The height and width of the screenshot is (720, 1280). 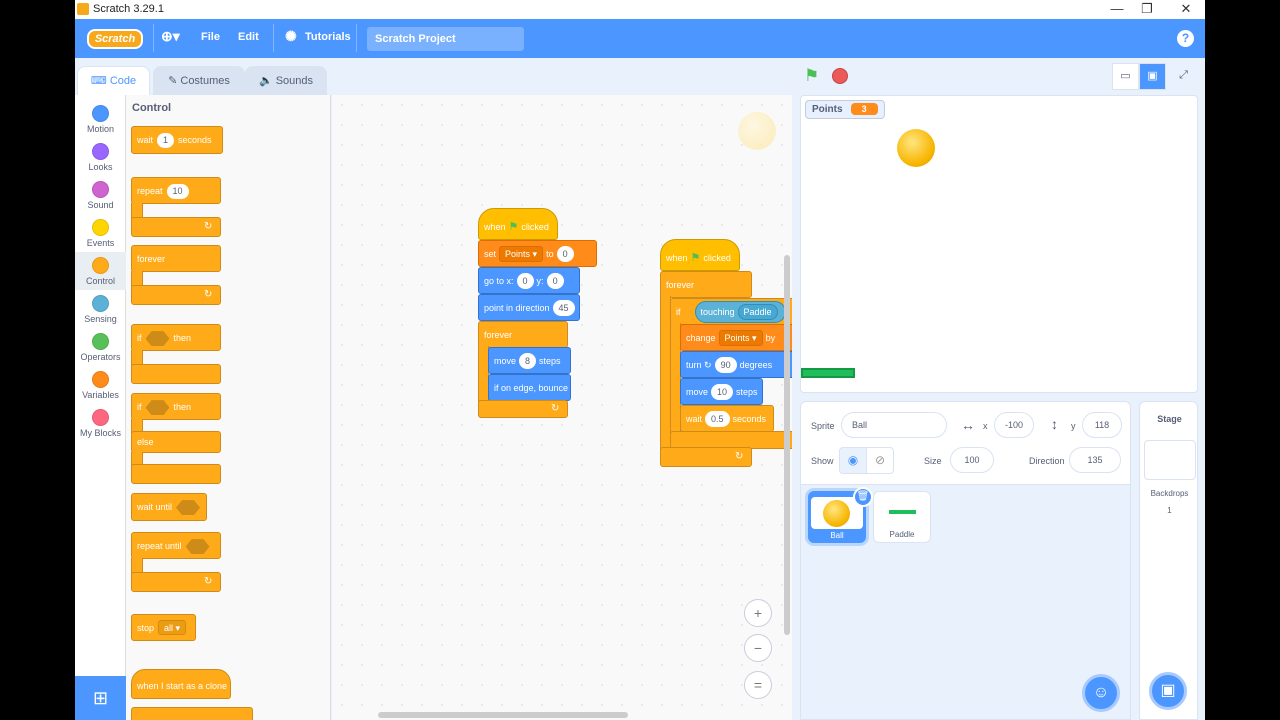 What do you see at coordinates (814, 76) in the screenshot?
I see `green-flag-button: ⚑` at bounding box center [814, 76].